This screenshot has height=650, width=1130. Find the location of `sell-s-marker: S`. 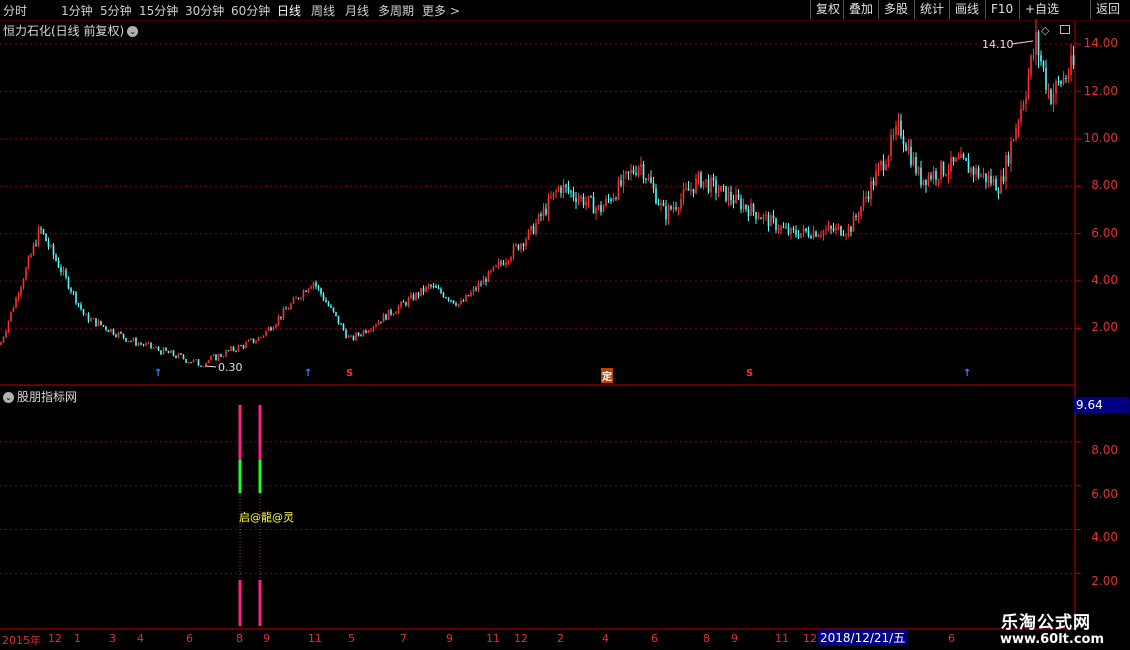

sell-s-marker: S is located at coordinates (350, 373).